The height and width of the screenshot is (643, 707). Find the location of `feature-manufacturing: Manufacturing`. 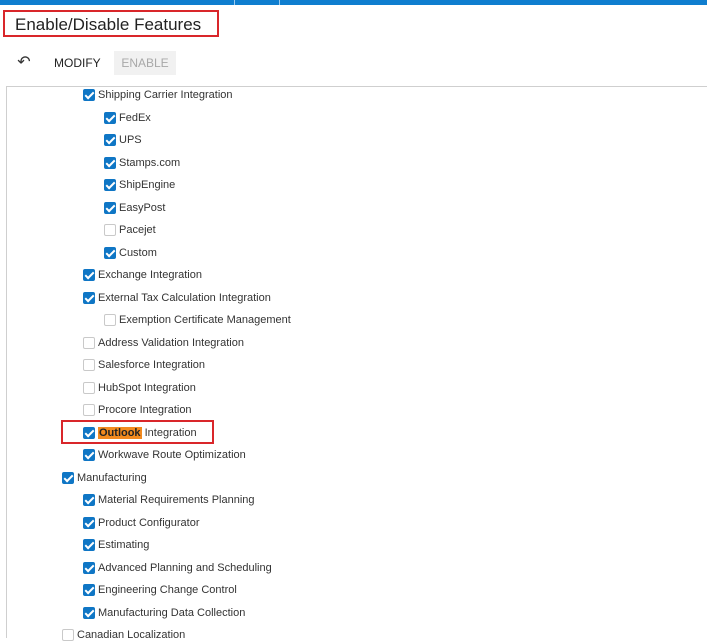

feature-manufacturing: Manufacturing is located at coordinates (104, 478).